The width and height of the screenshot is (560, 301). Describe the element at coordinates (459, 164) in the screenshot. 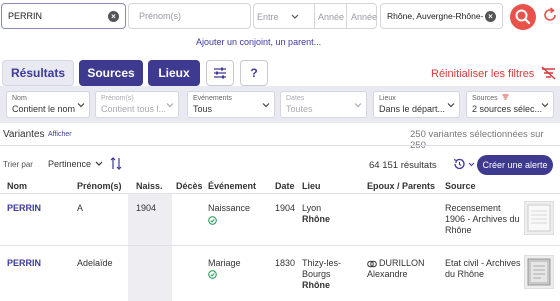

I see `history-icon` at that location.